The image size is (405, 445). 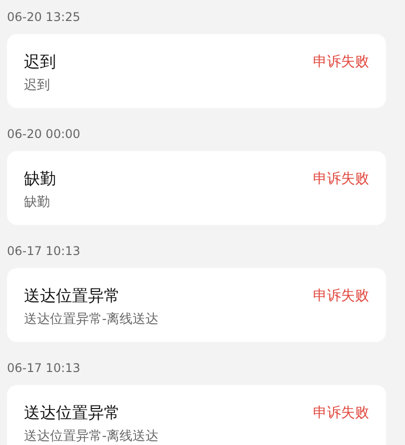 What do you see at coordinates (43, 17) in the screenshot?
I see `record-time: 06-20 13:25` at bounding box center [43, 17].